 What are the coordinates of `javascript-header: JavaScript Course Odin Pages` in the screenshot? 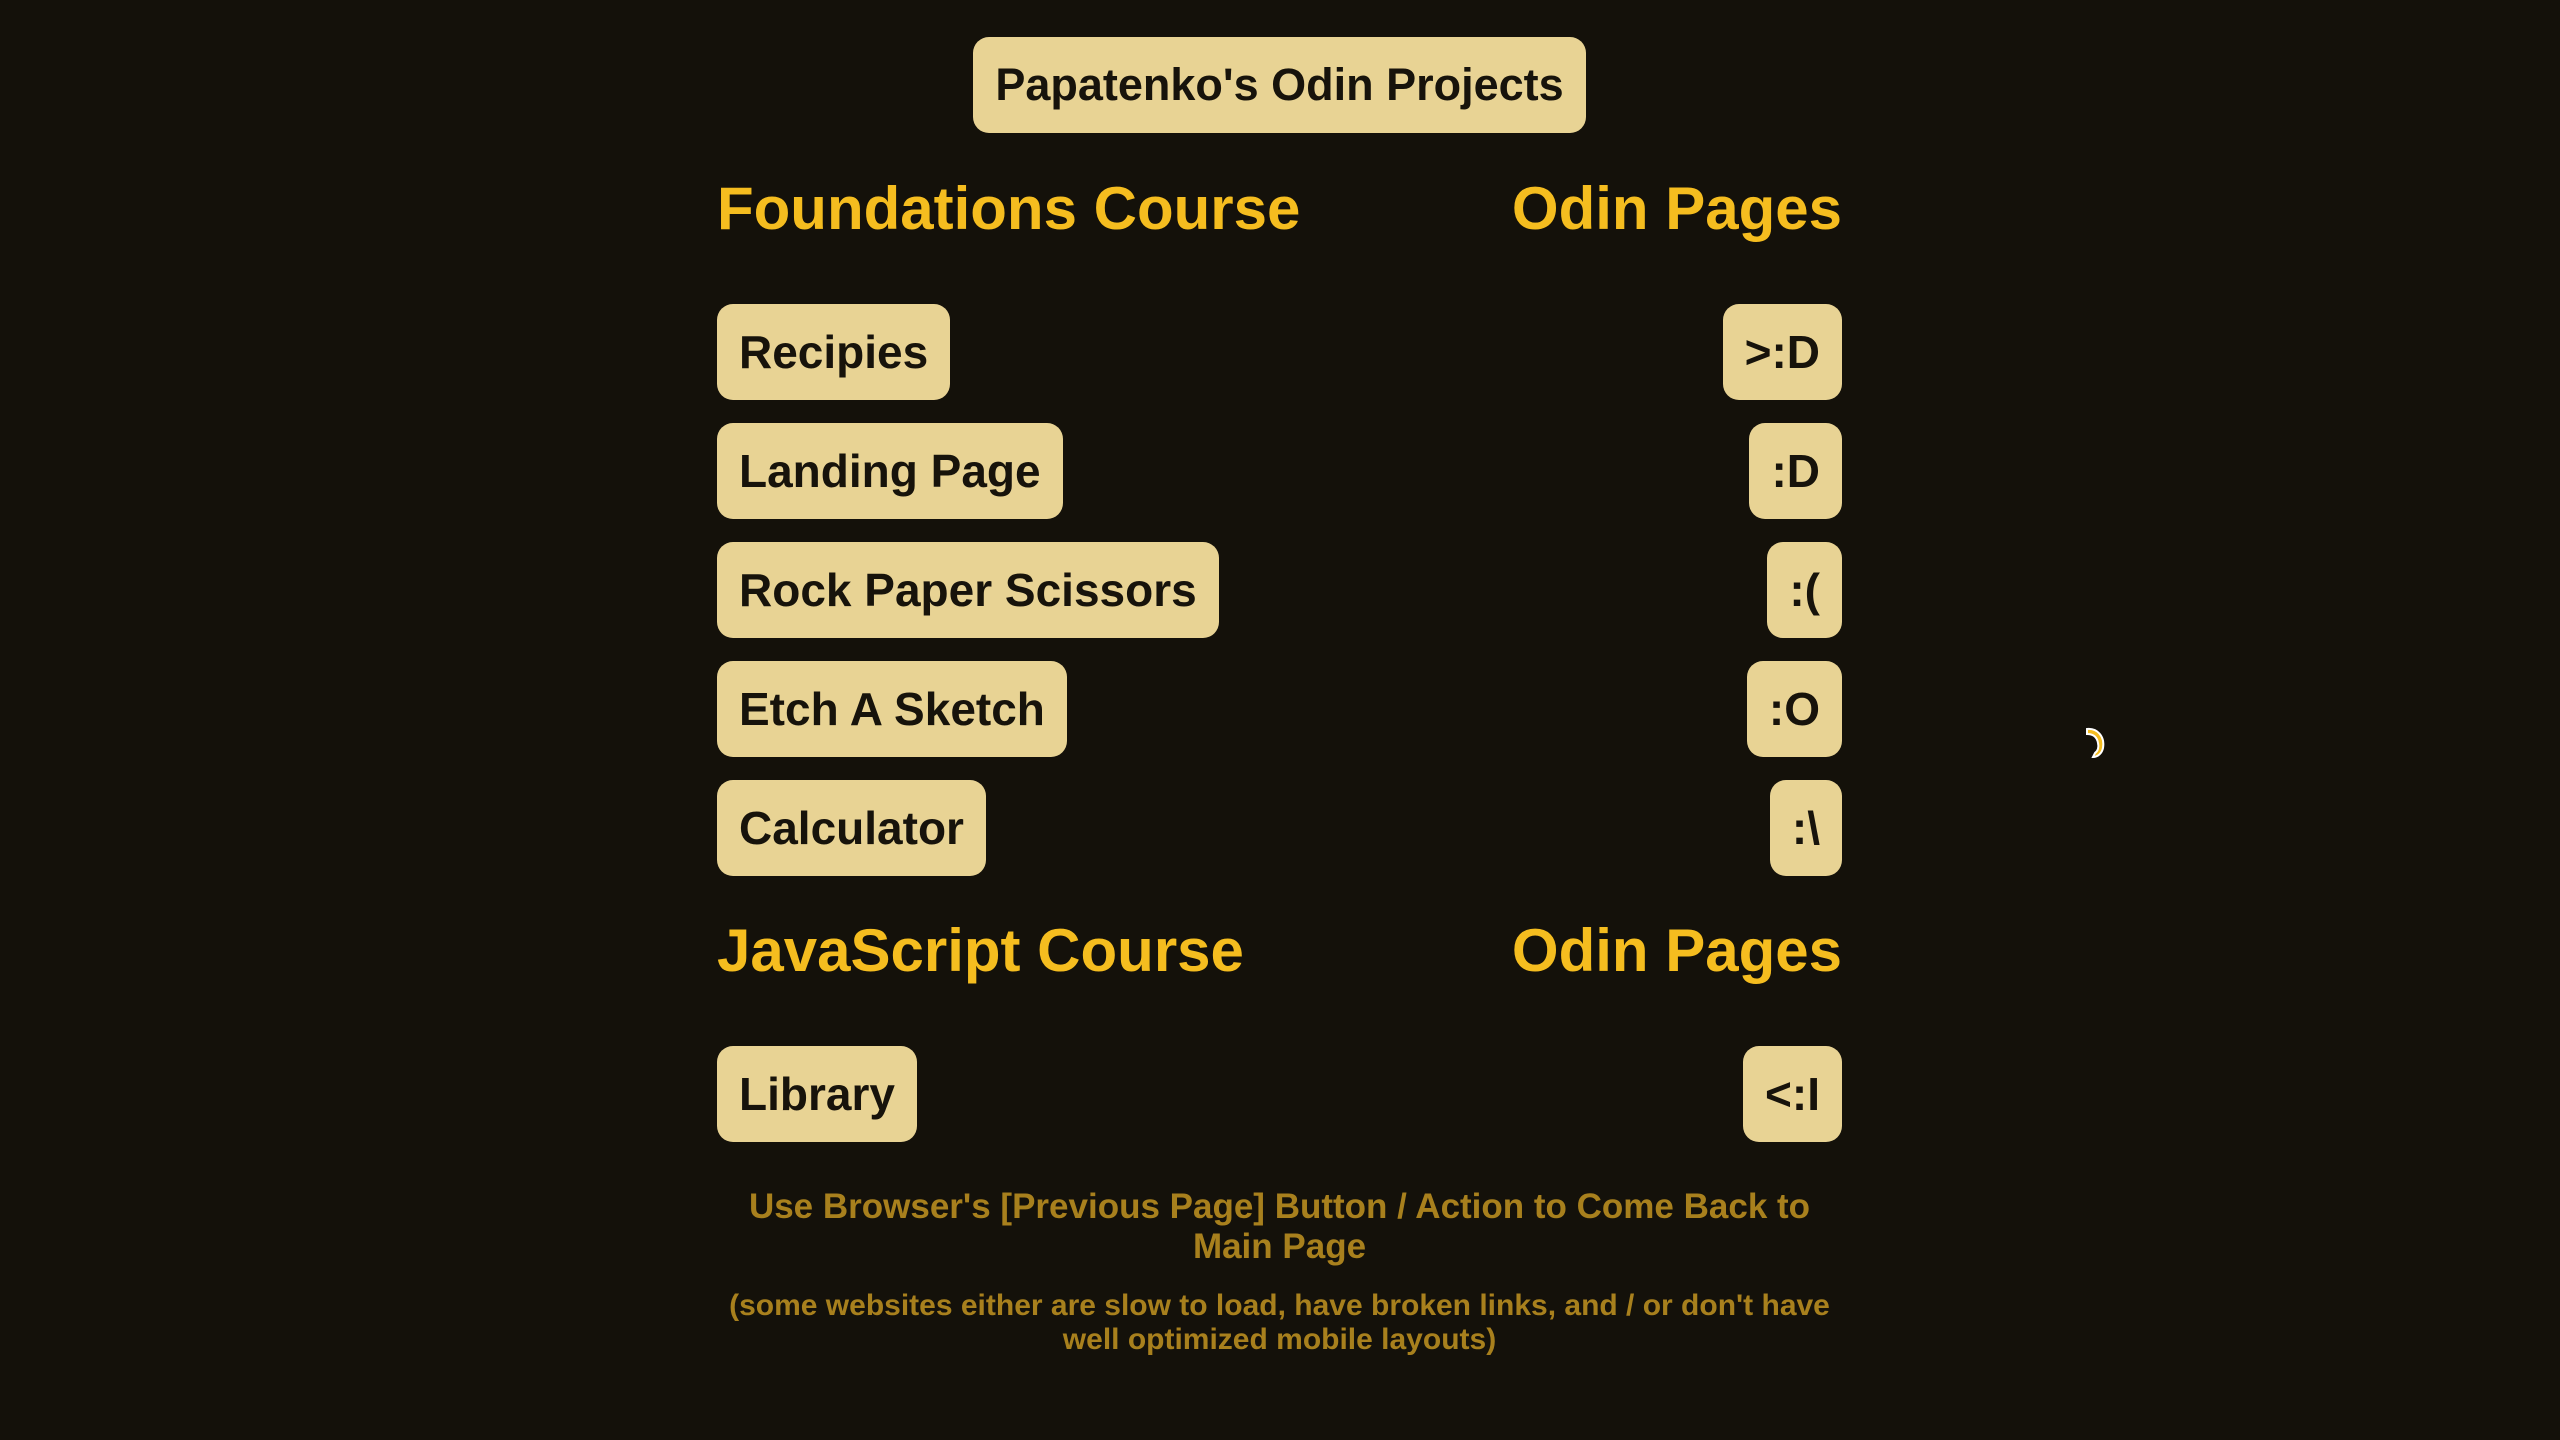 It's located at (1279, 950).